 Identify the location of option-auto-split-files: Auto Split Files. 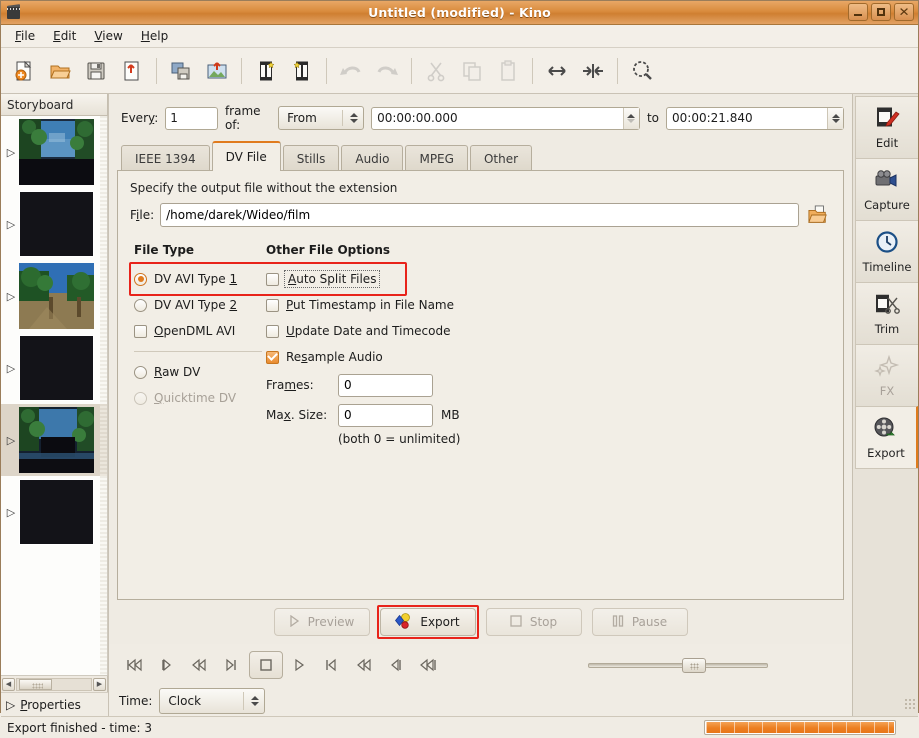
(548, 279).